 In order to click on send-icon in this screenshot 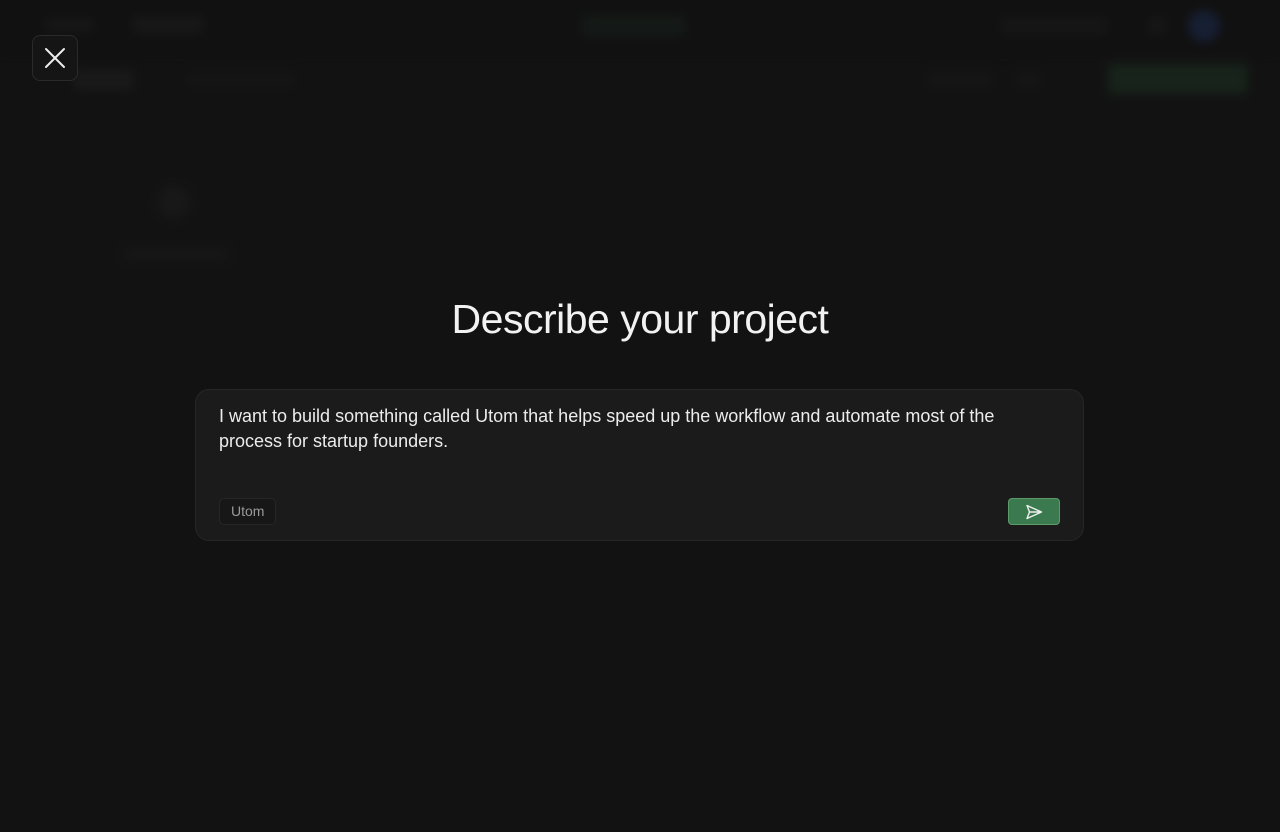, I will do `click(1034, 511)`.